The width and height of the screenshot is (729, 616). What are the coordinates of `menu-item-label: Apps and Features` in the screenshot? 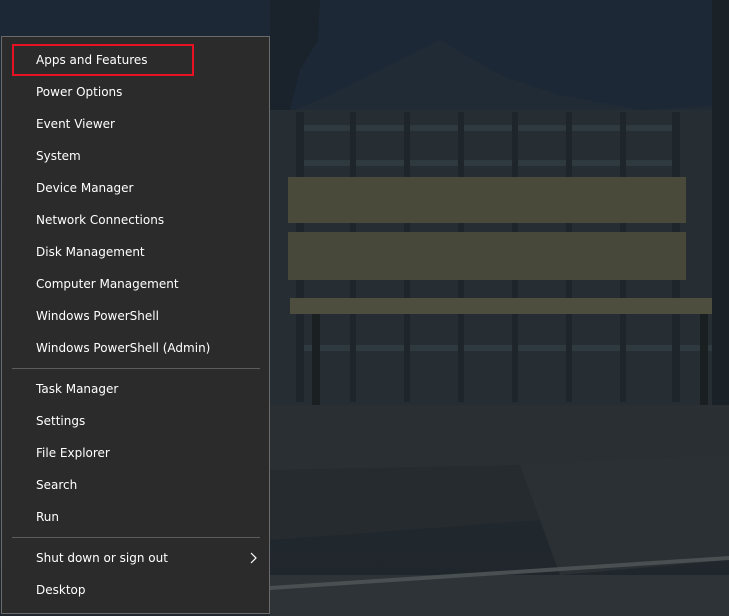 It's located at (92, 60).